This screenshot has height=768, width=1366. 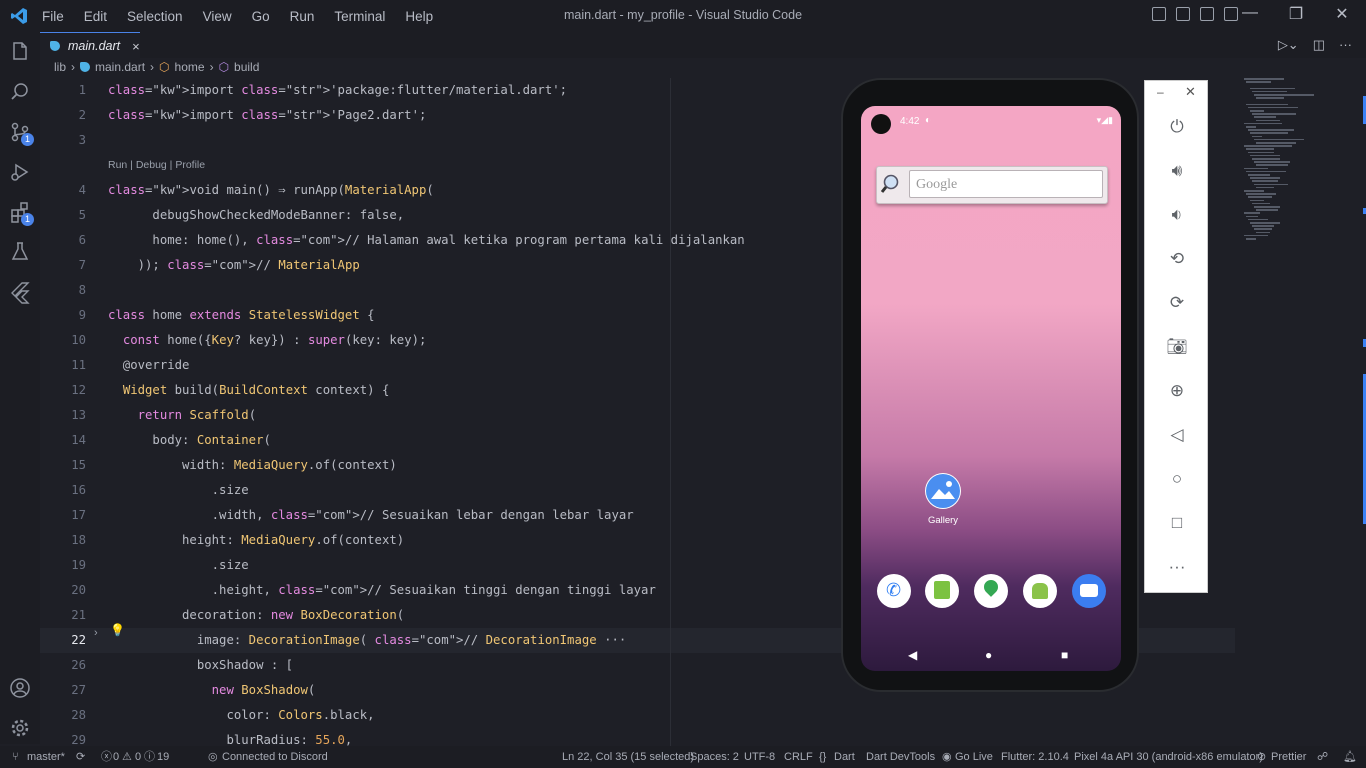 I want to click on gallery-app-icon, so click(x=943, y=491).